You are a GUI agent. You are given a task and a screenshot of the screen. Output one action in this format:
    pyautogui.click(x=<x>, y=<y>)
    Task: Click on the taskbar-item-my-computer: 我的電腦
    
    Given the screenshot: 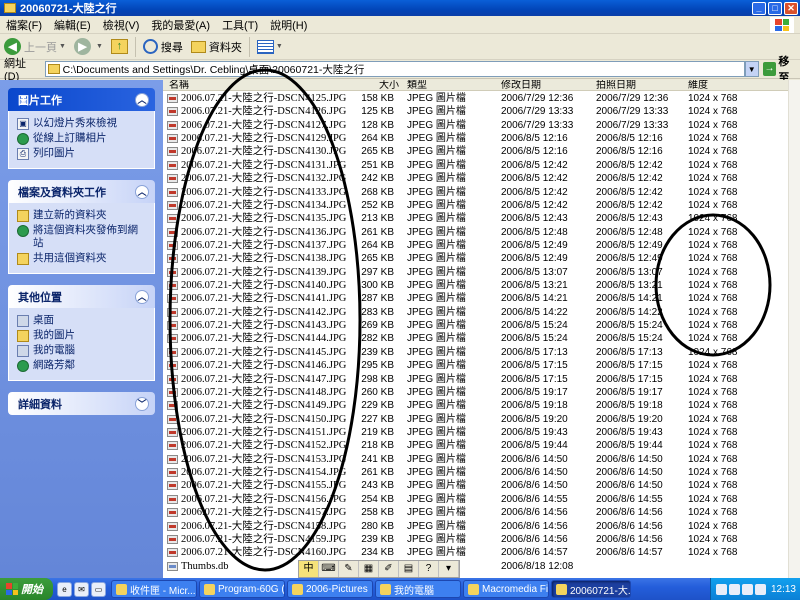 What is the action you would take?
    pyautogui.click(x=418, y=589)
    